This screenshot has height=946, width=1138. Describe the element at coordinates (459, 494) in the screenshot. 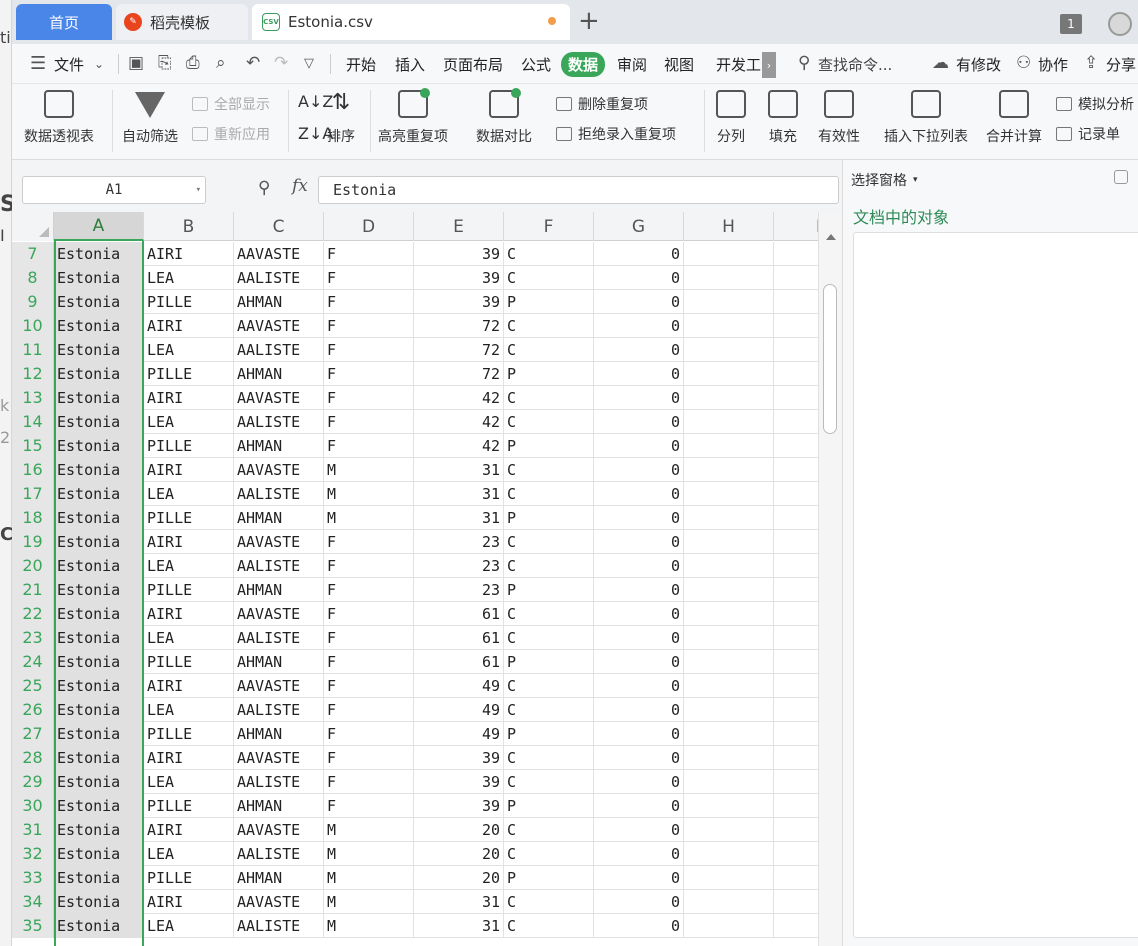

I see `cell-e: 31` at that location.